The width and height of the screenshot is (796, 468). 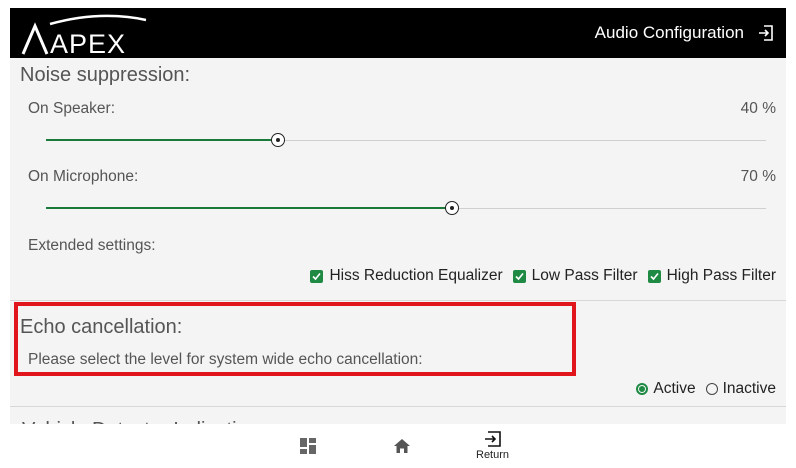 I want to click on home-button, so click(x=402, y=446).